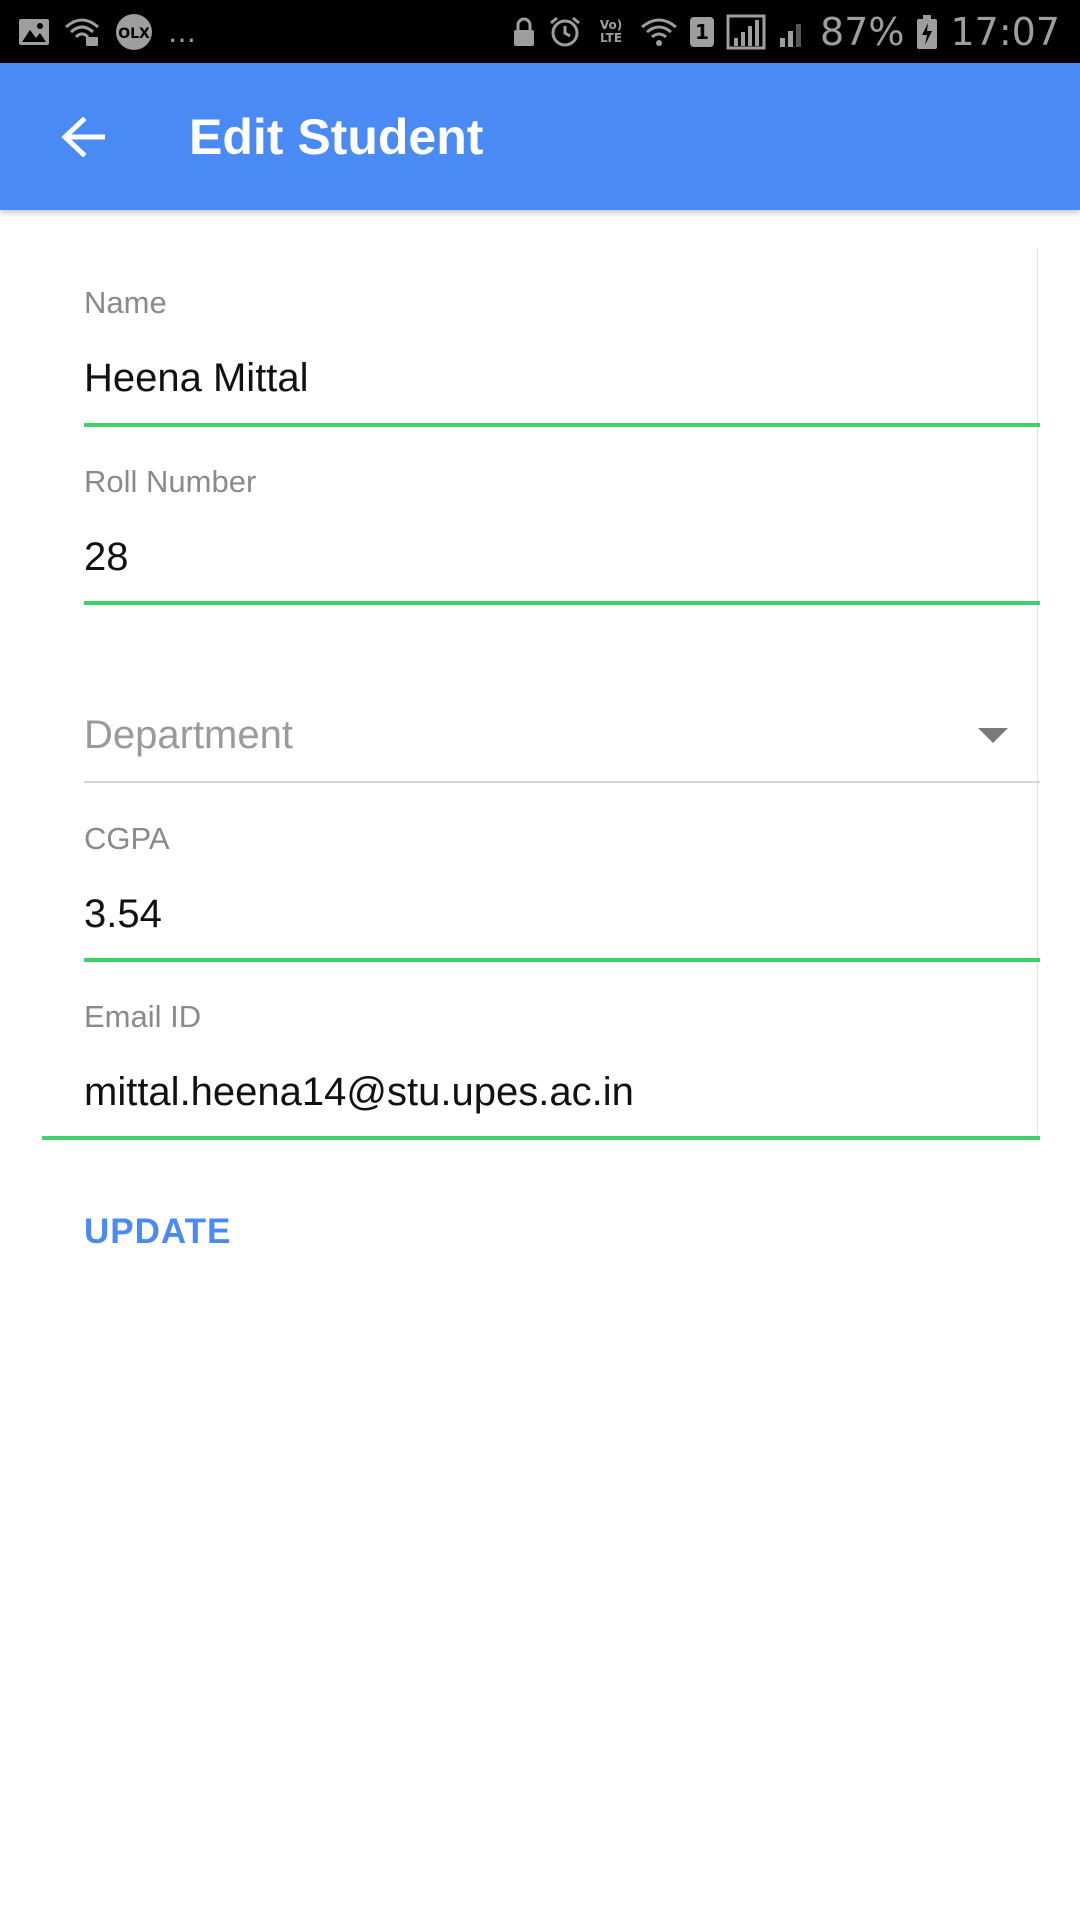 The height and width of the screenshot is (1920, 1080). Describe the element at coordinates (562, 742) in the screenshot. I see `department-dropdown: Department` at that location.